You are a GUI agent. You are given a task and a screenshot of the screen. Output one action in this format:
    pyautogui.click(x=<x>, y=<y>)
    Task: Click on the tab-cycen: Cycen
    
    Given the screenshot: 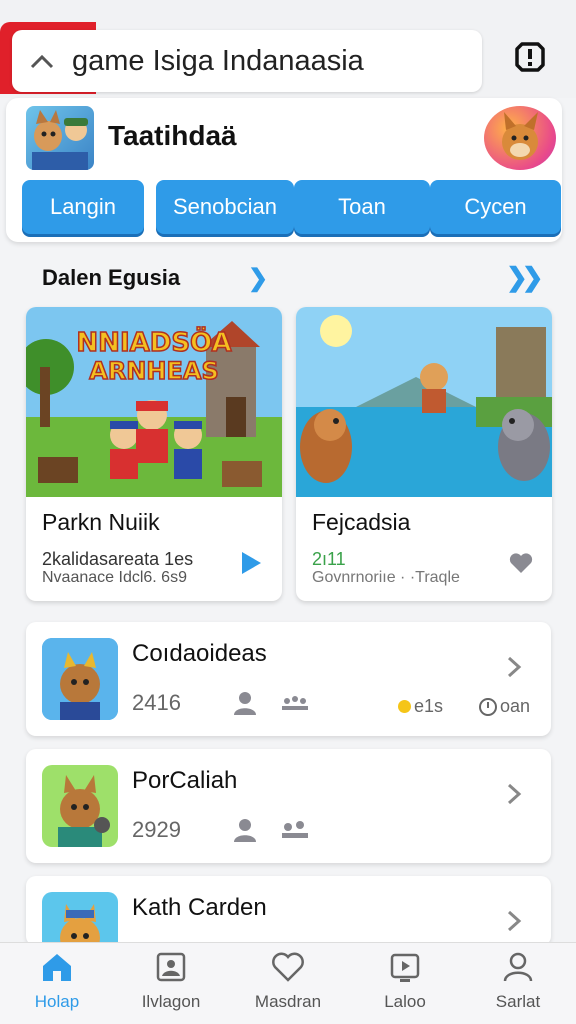 What is the action you would take?
    pyautogui.click(x=495, y=207)
    